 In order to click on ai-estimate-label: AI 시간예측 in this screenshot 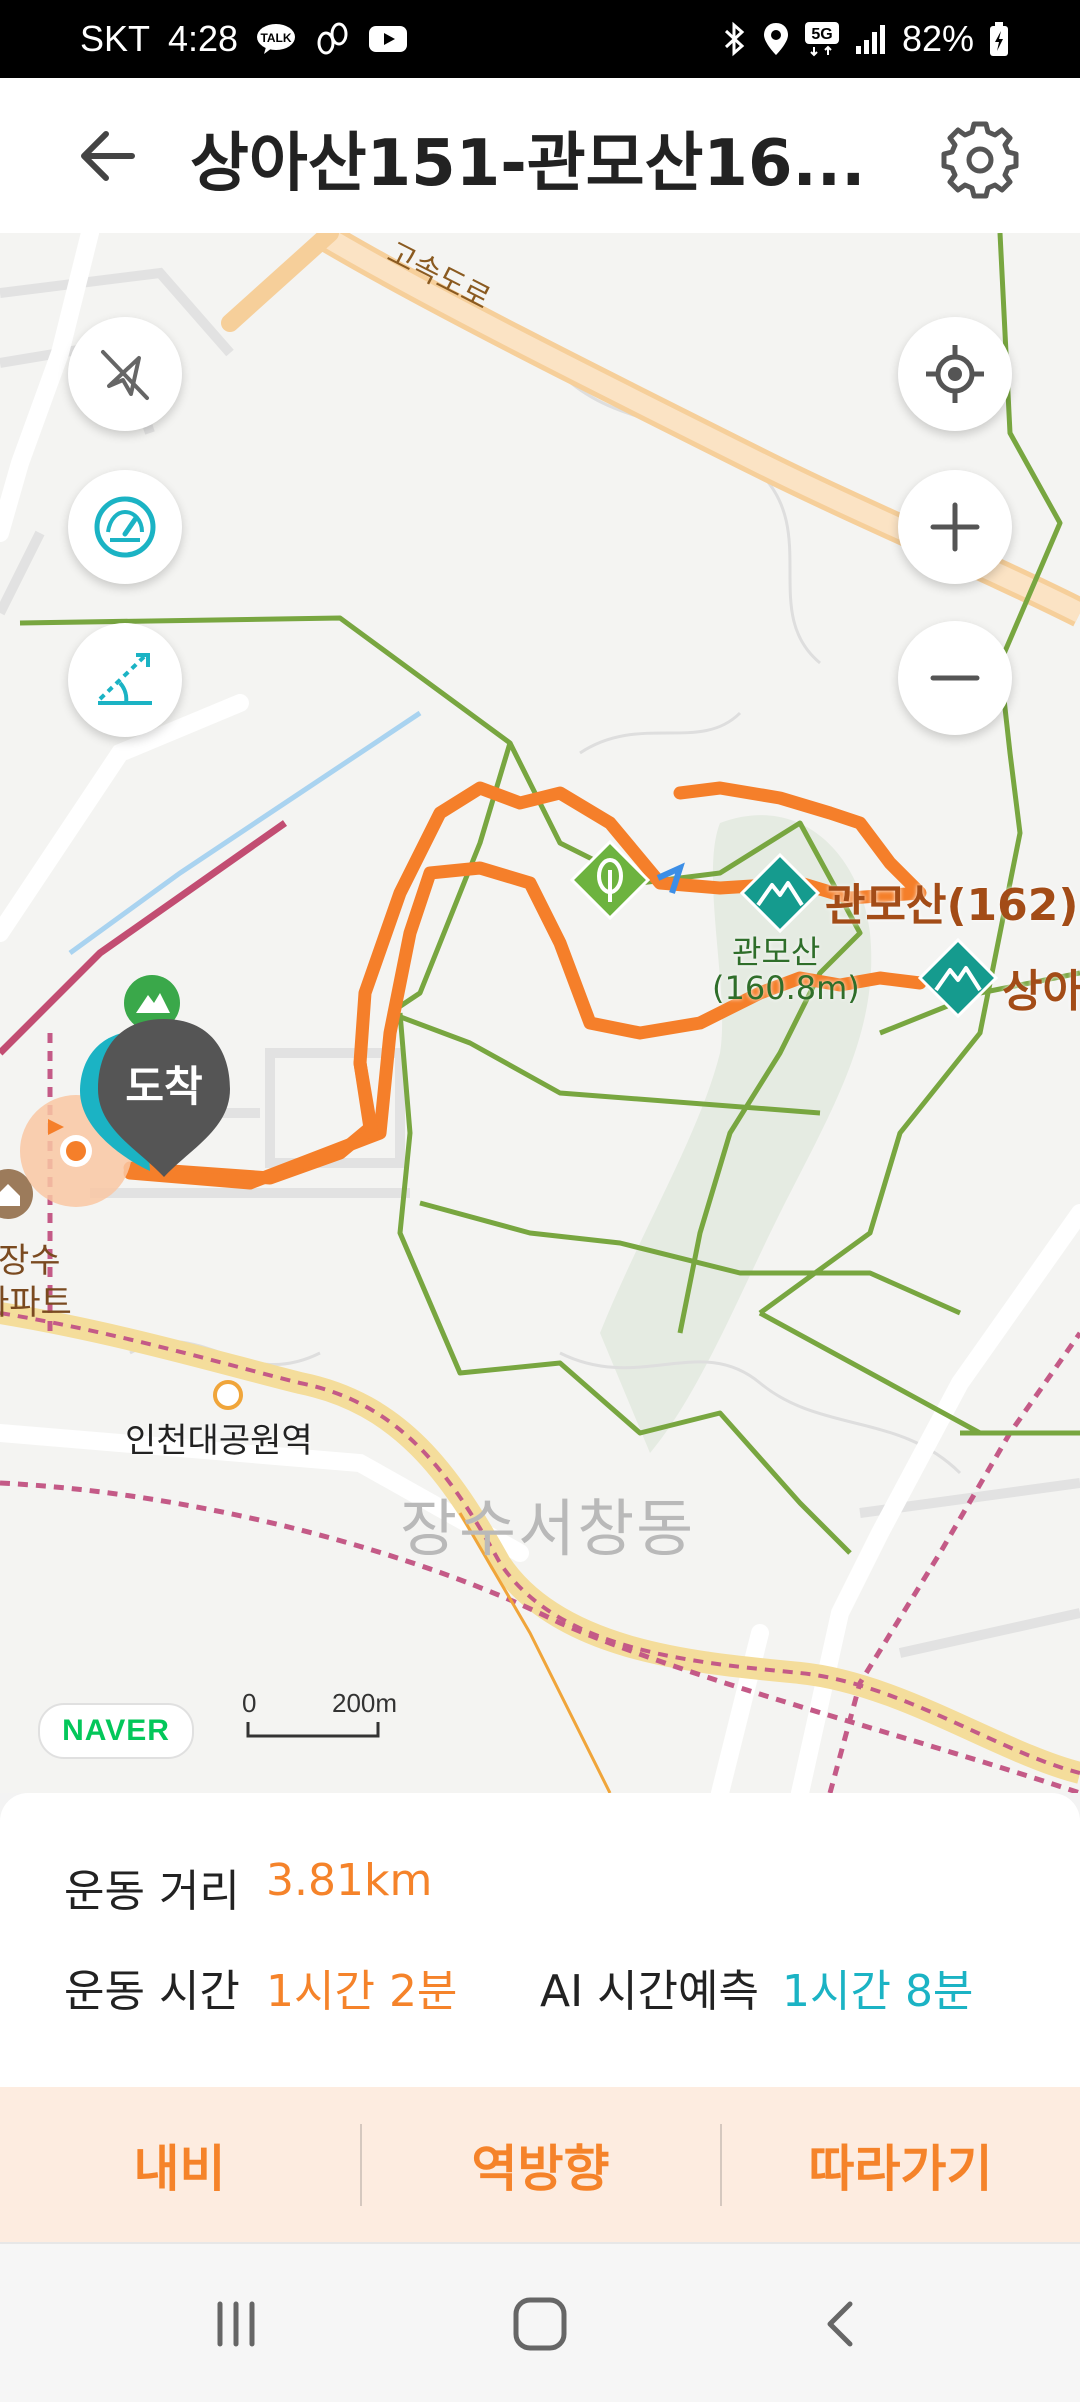, I will do `click(649, 1991)`.